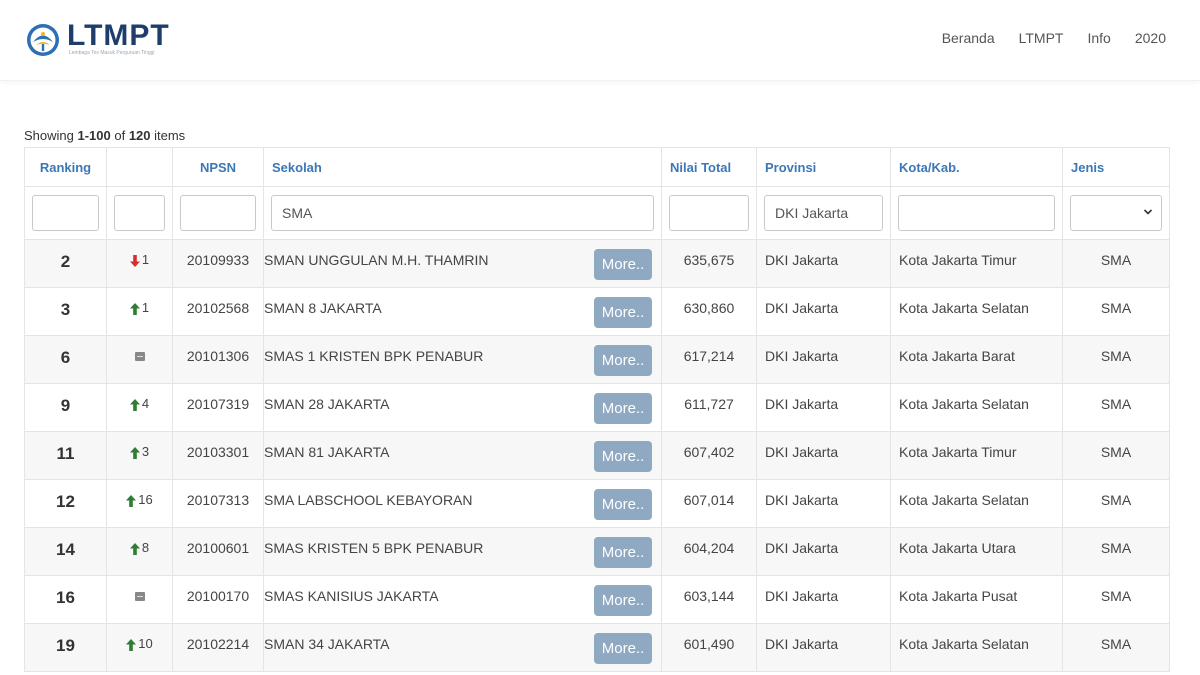 This screenshot has width=1200, height=675. What do you see at coordinates (139, 167) in the screenshot?
I see `col-change` at bounding box center [139, 167].